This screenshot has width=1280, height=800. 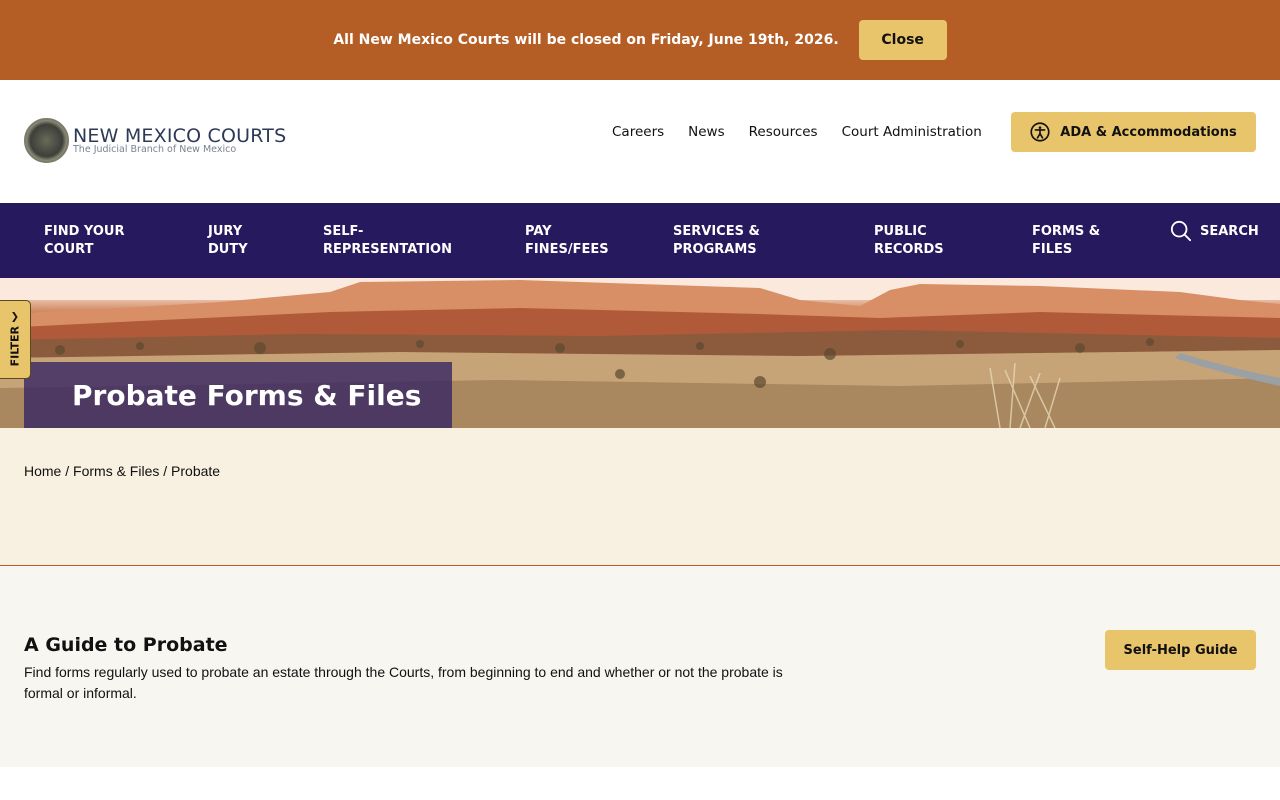 What do you see at coordinates (1066, 231) in the screenshot?
I see `nav-item-line: FORMS &` at bounding box center [1066, 231].